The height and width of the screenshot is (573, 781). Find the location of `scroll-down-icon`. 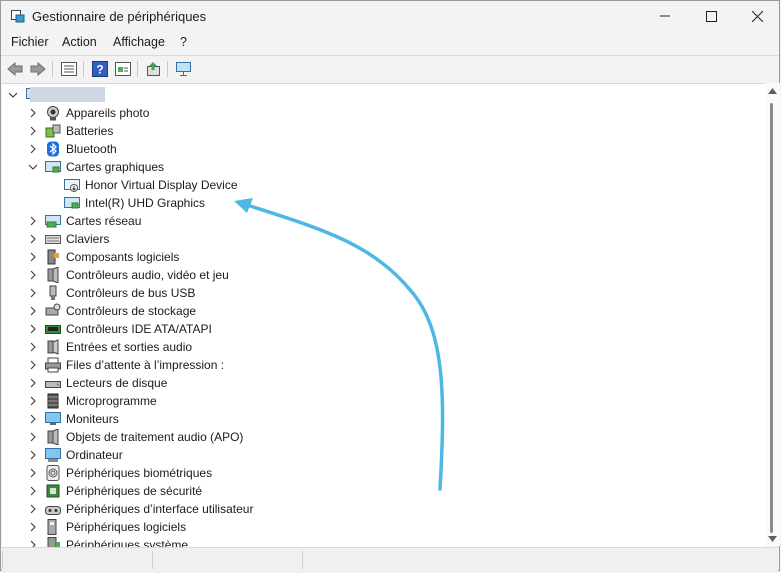

scroll-down-icon is located at coordinates (772, 539).